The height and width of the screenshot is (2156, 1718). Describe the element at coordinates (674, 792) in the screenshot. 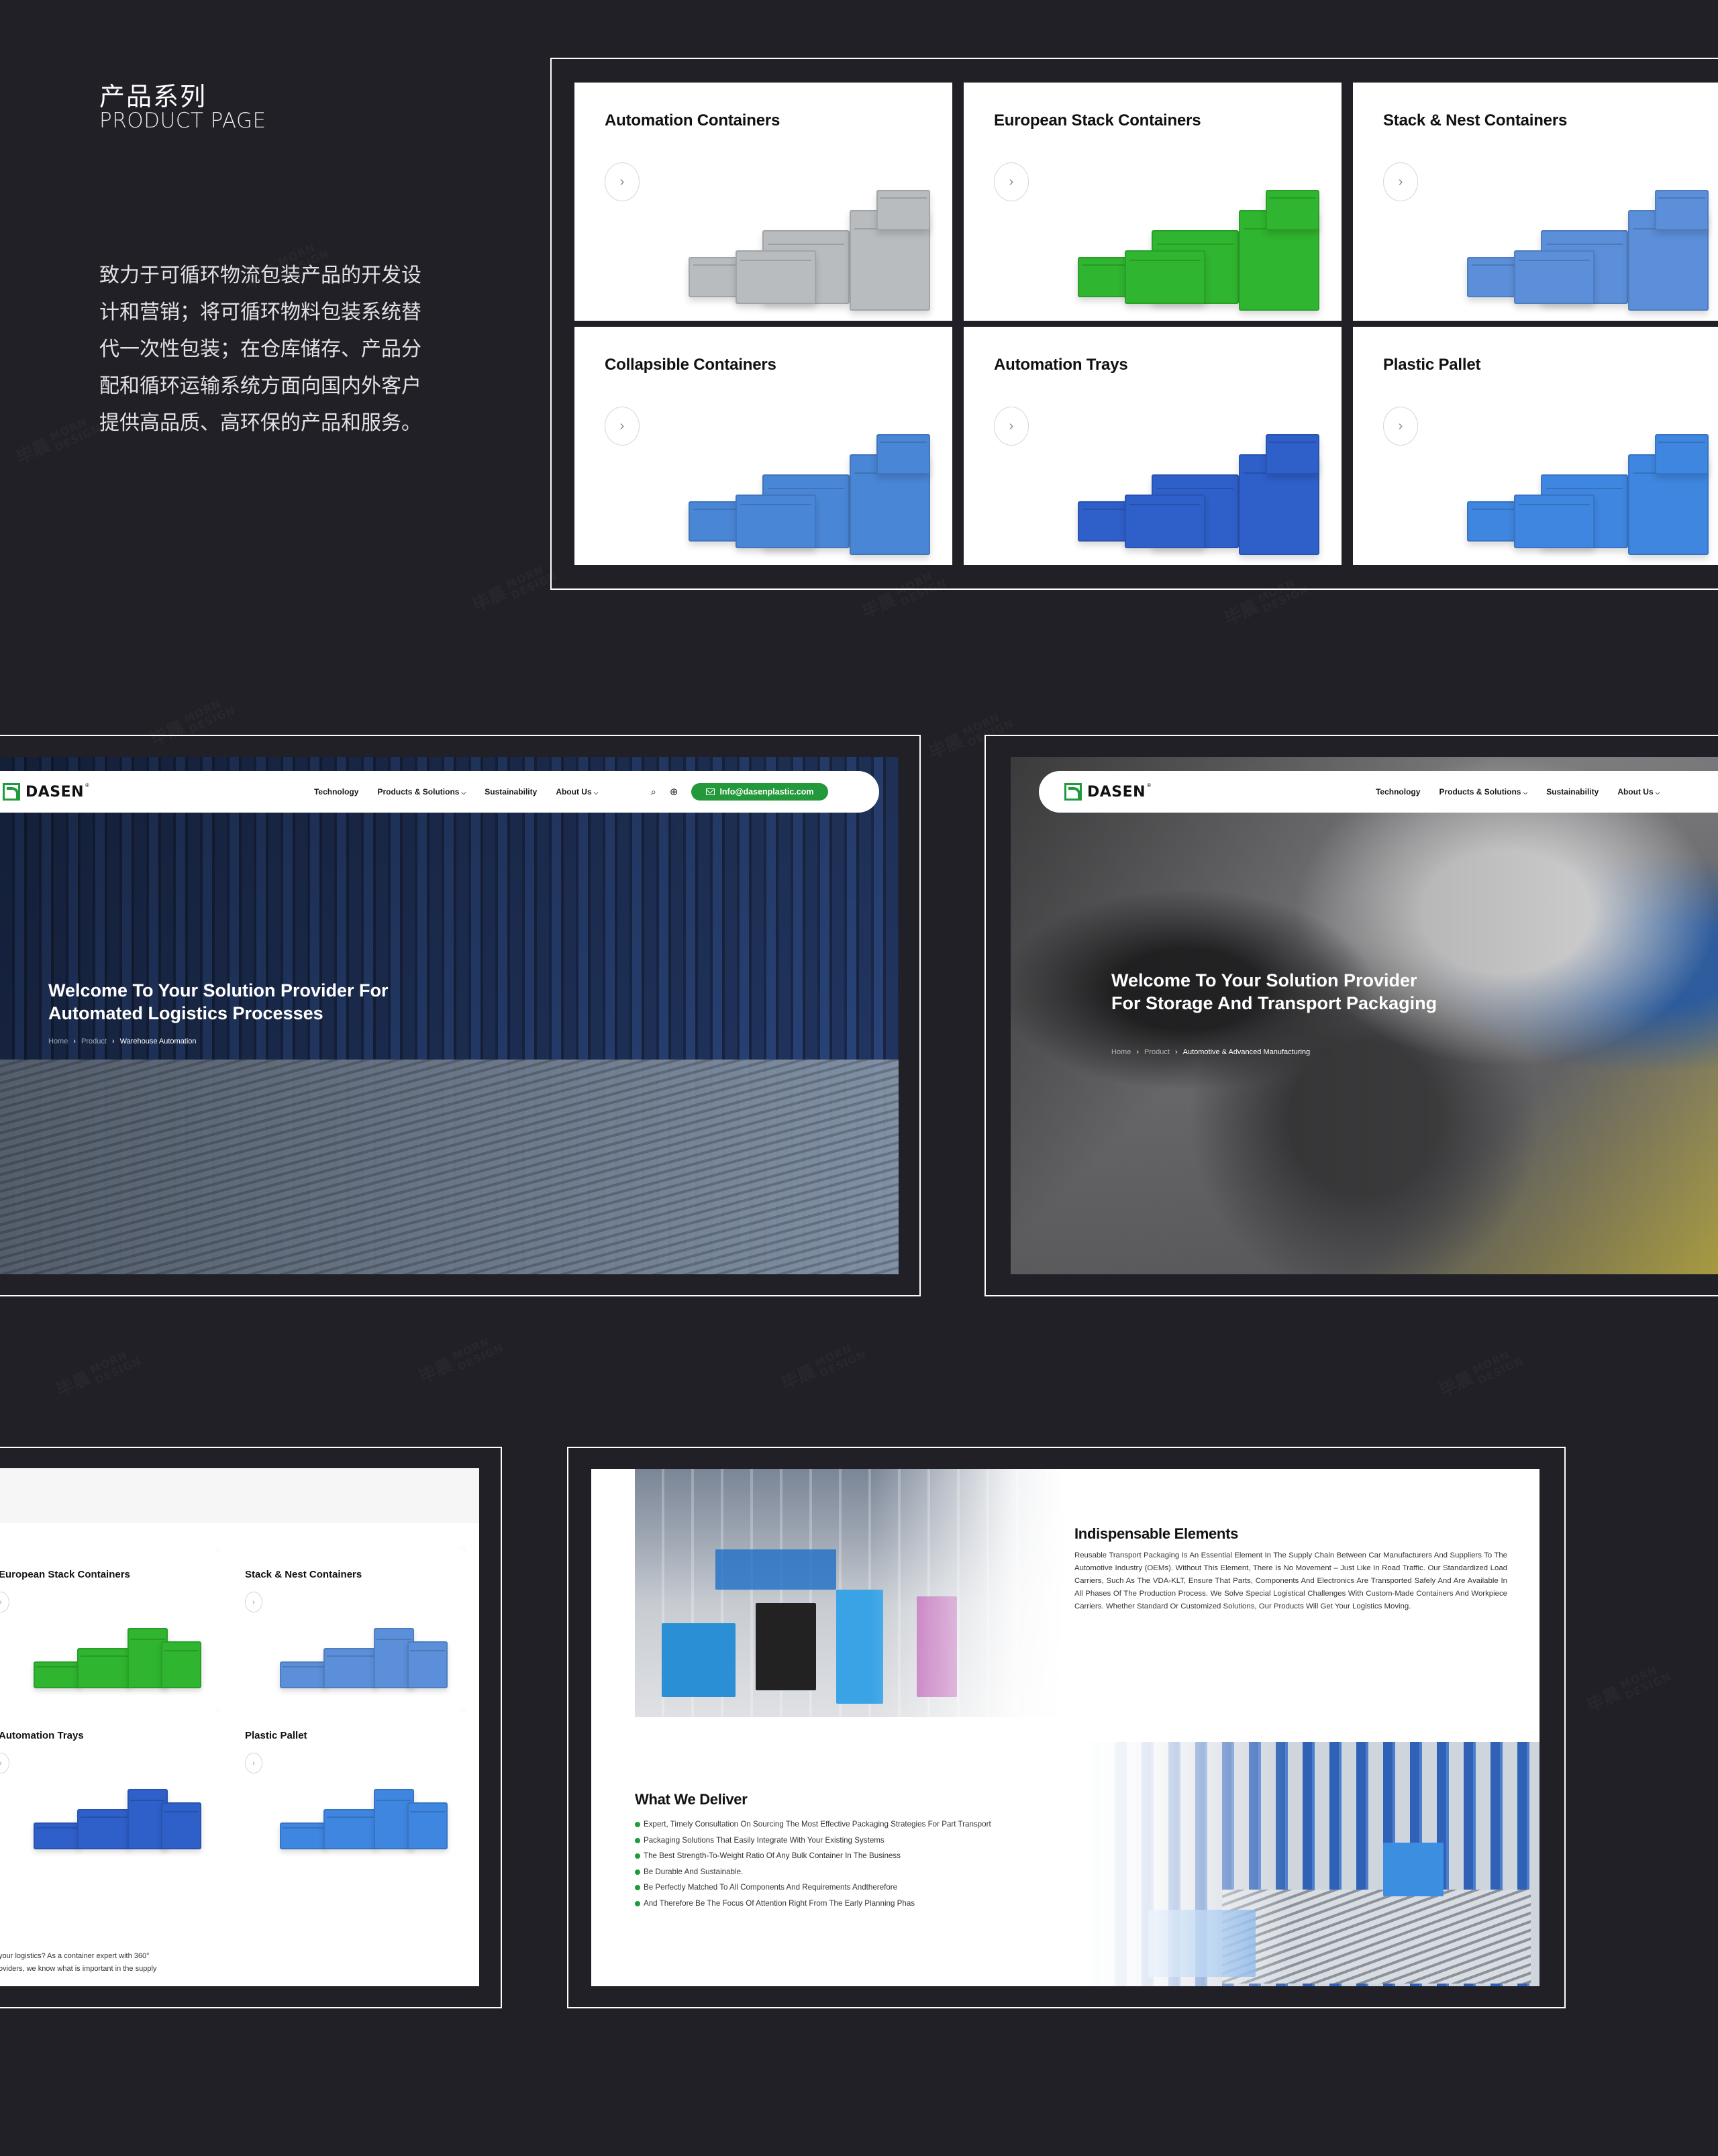

I see `globe-icon: ⊕` at that location.